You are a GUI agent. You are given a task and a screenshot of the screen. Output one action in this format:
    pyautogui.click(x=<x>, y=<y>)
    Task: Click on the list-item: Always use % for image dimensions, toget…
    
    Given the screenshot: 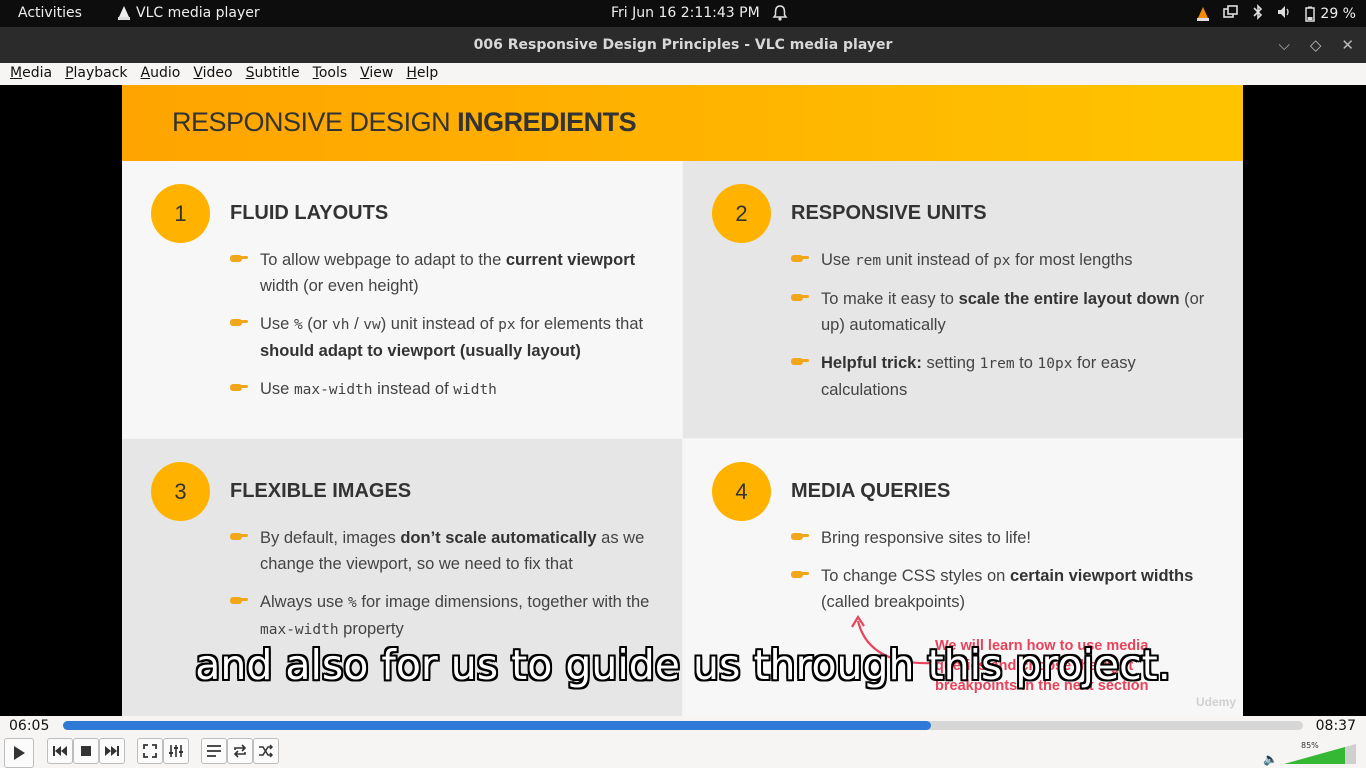 What is the action you would take?
    pyautogui.click(x=440, y=616)
    